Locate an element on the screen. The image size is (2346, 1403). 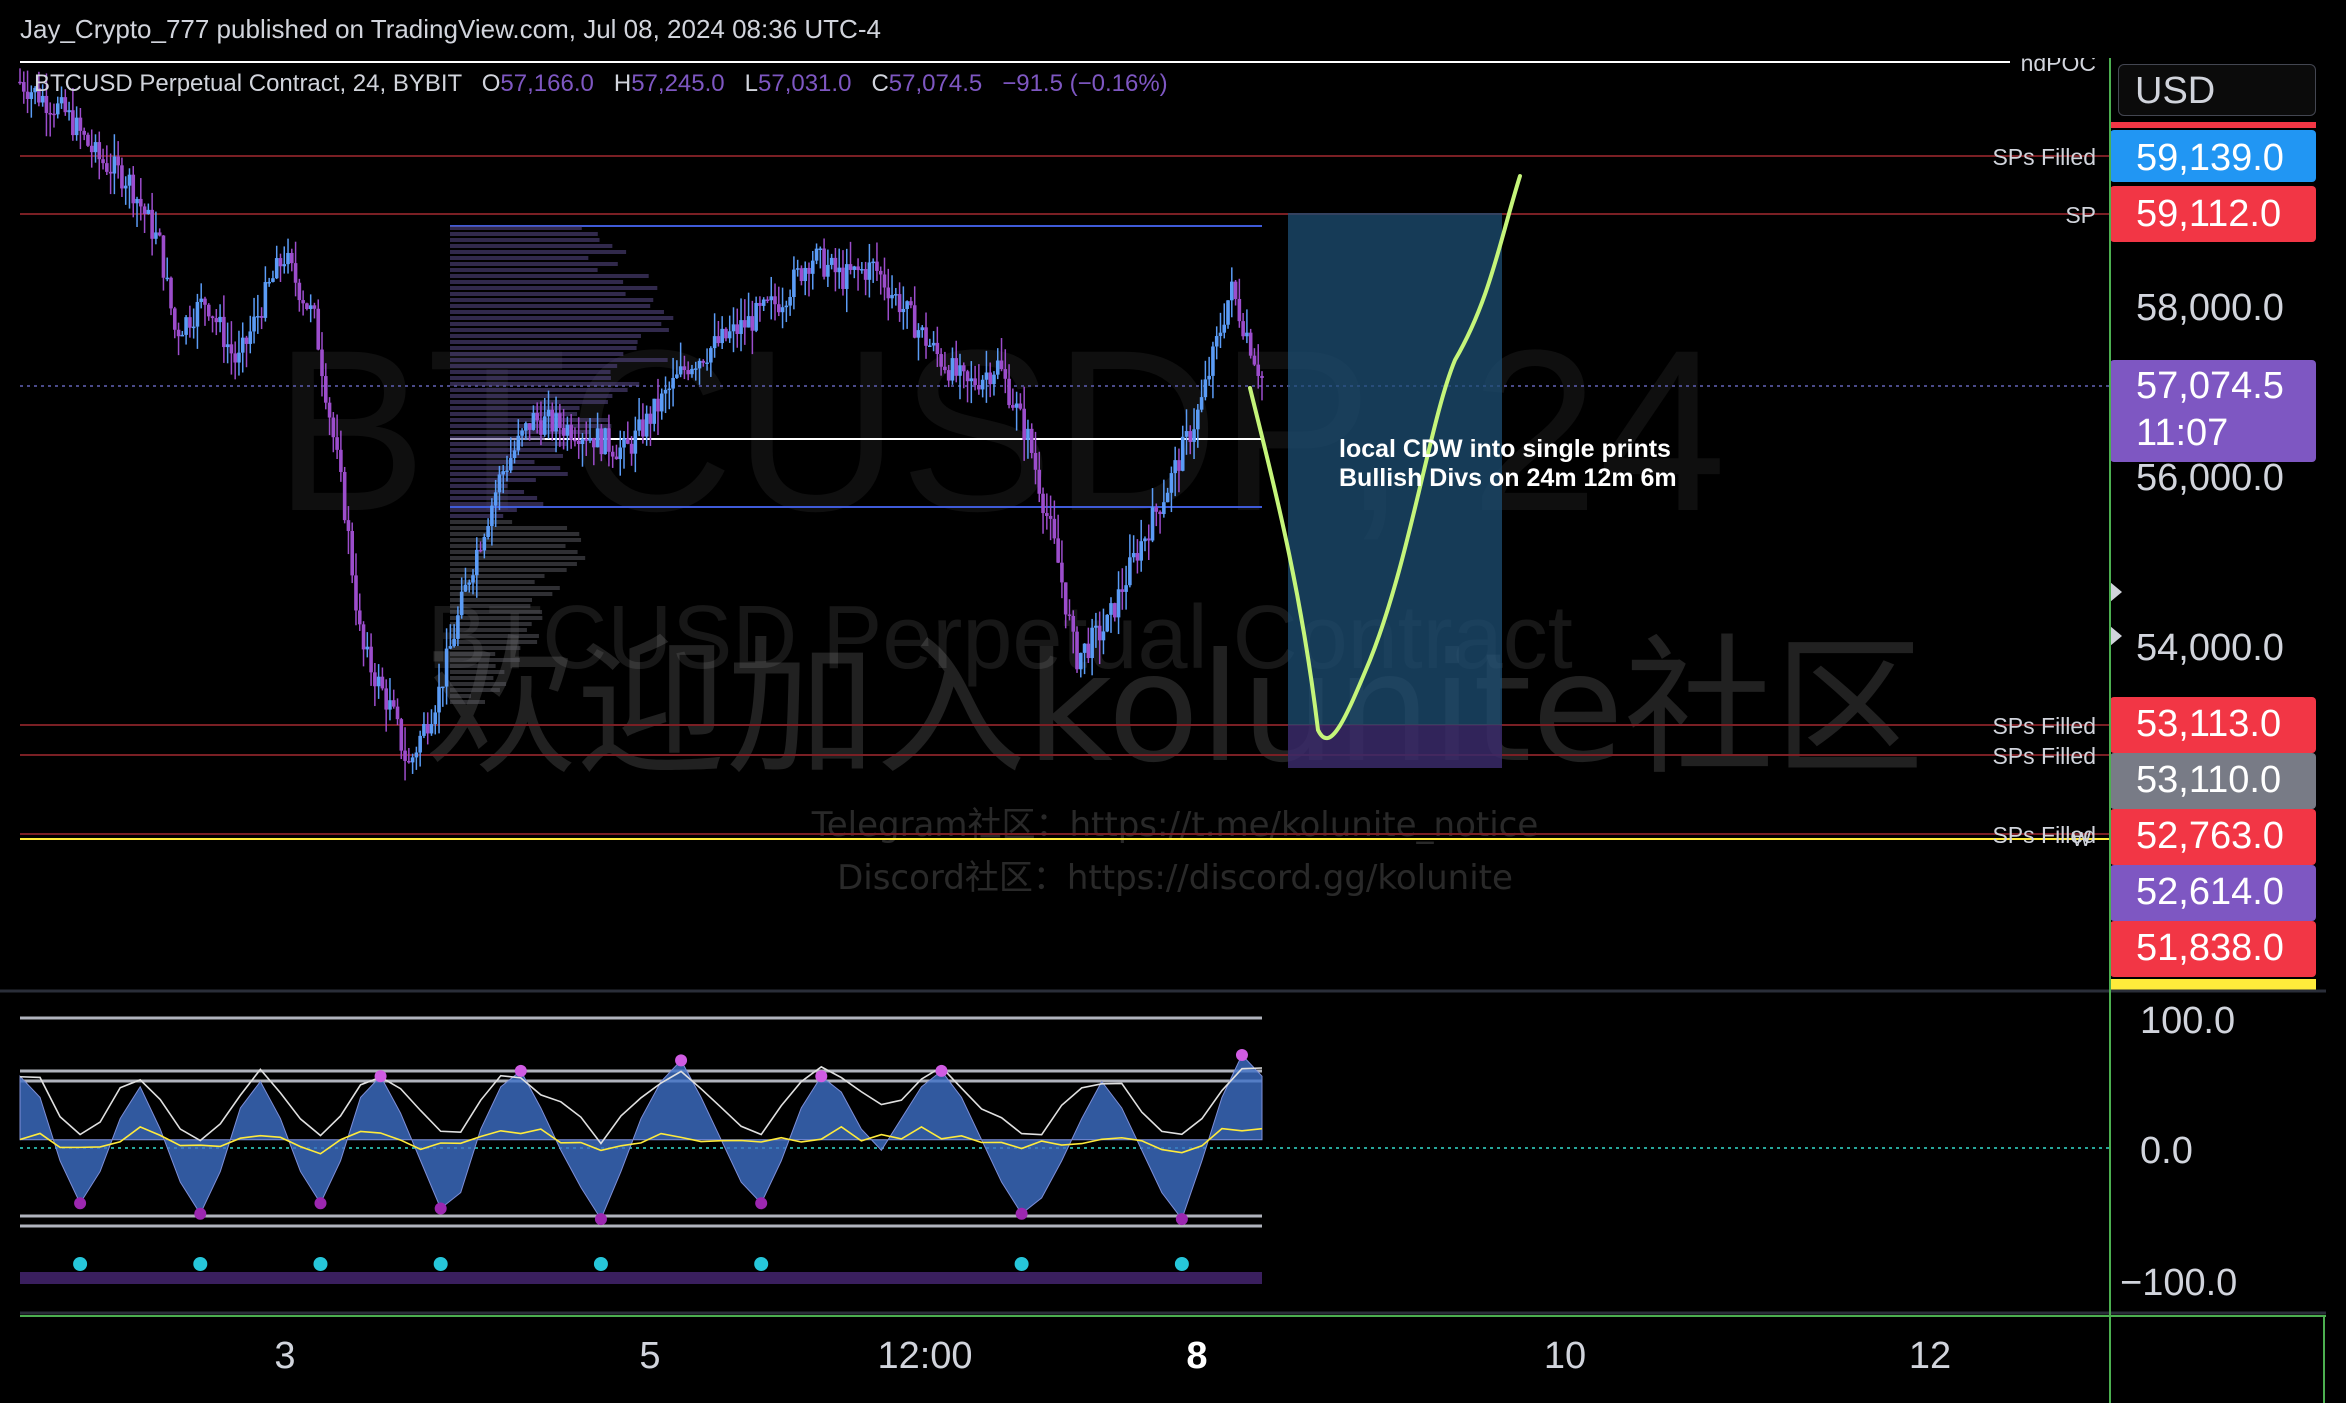
price-tag-current-text: 57,074.5 is located at coordinates (2210, 386).